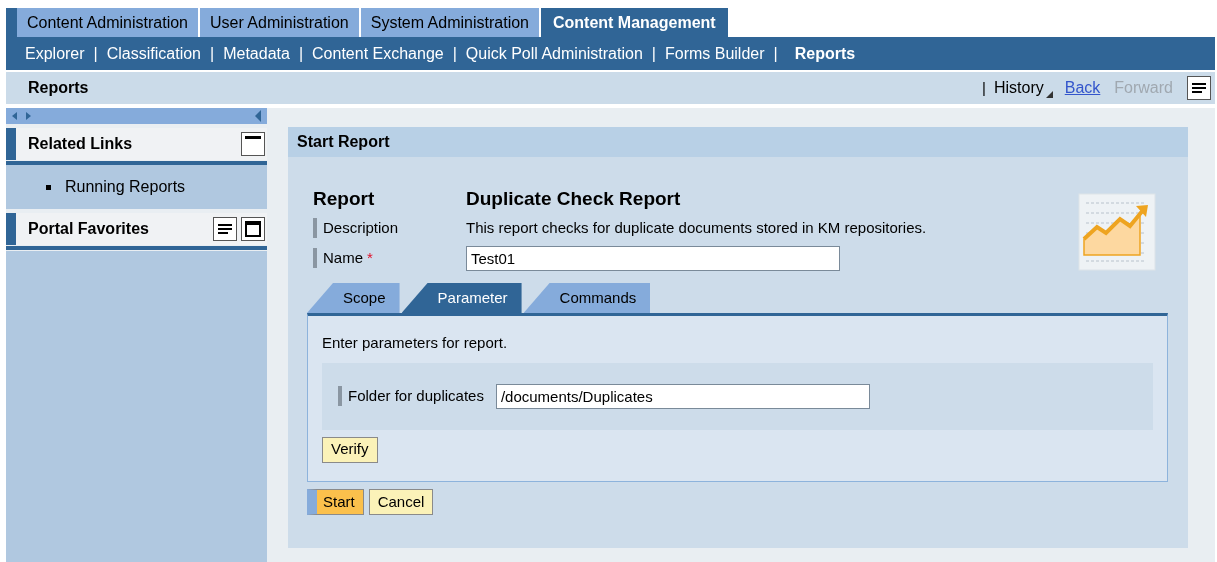  What do you see at coordinates (153, 53) in the screenshot?
I see `nav-link: Classification` at bounding box center [153, 53].